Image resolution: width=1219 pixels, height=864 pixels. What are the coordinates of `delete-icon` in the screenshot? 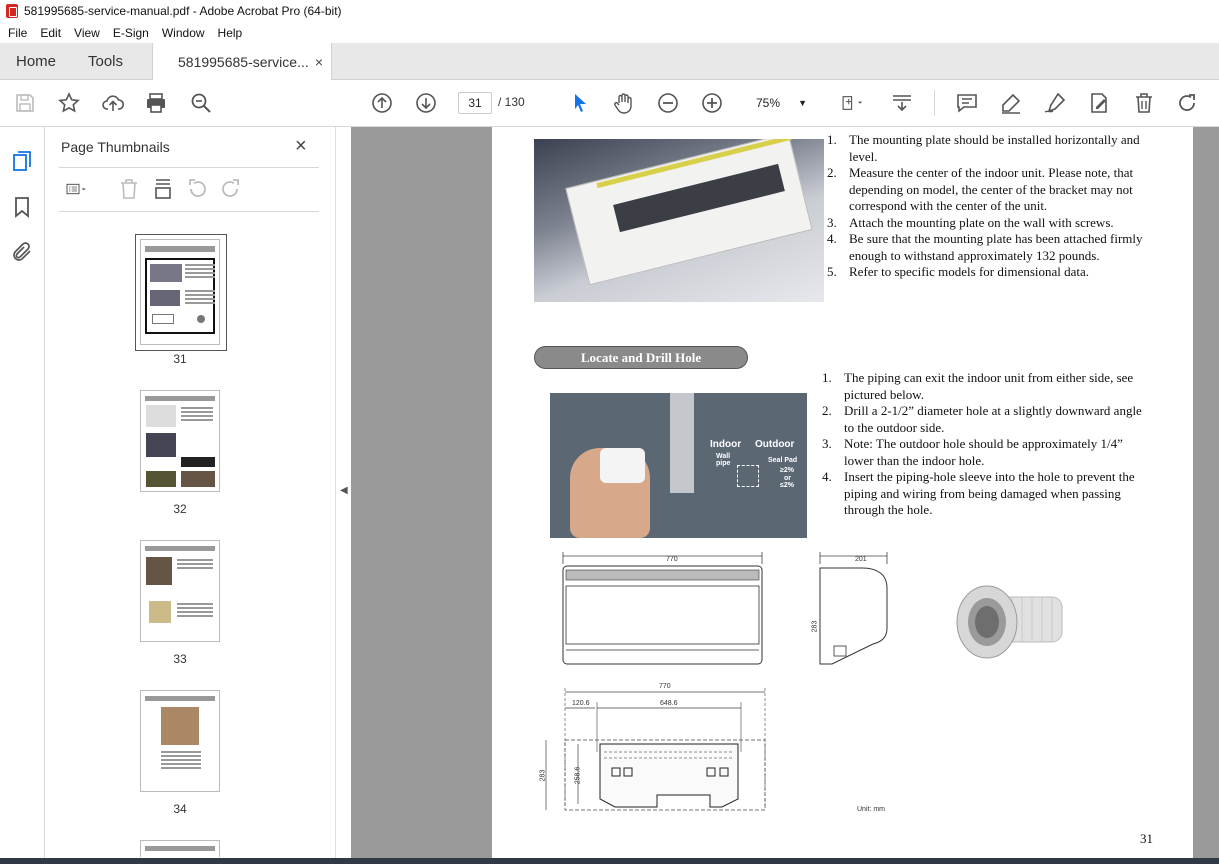 It's located at (1144, 103).